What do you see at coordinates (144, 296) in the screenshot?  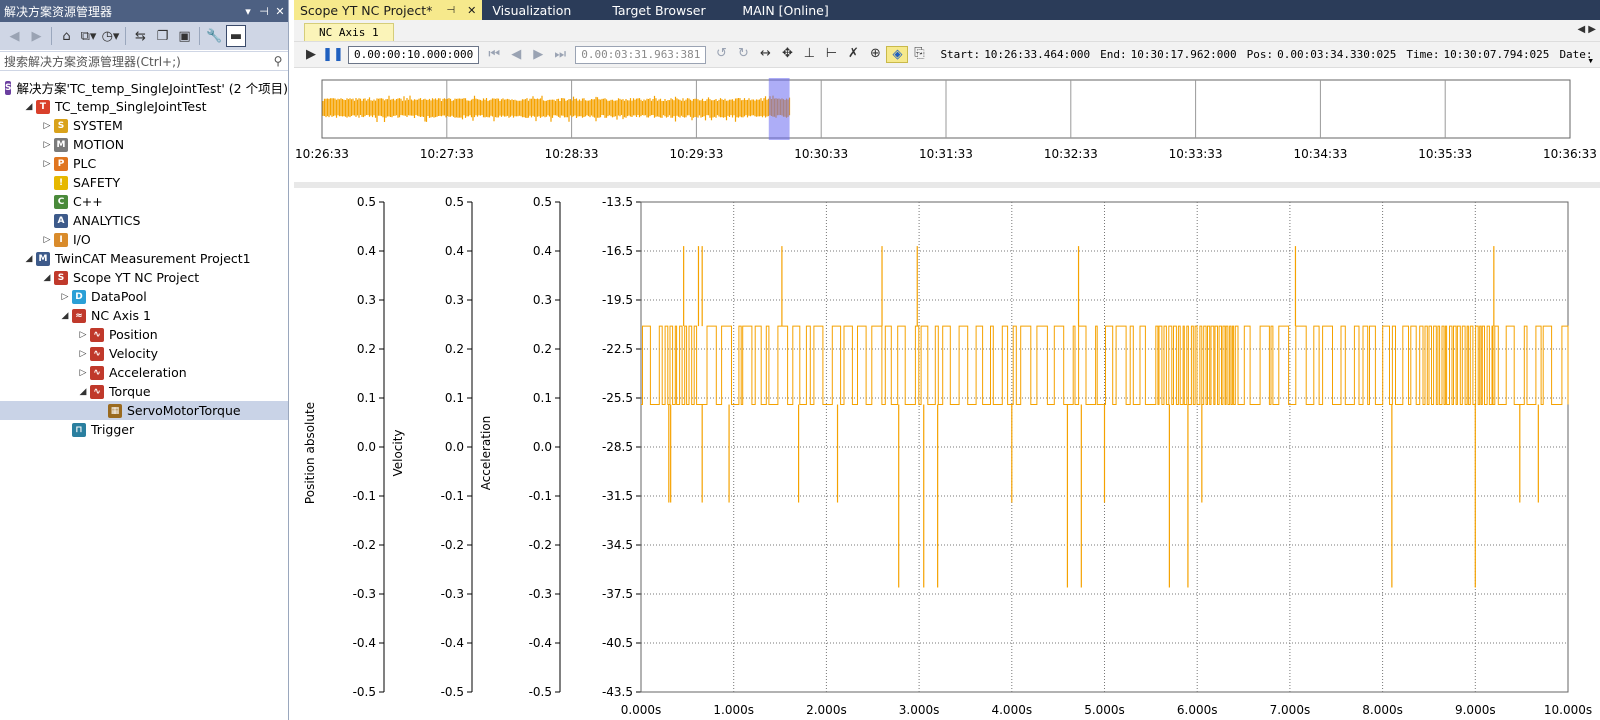 I see `tree-item: ▷ D DataPool` at bounding box center [144, 296].